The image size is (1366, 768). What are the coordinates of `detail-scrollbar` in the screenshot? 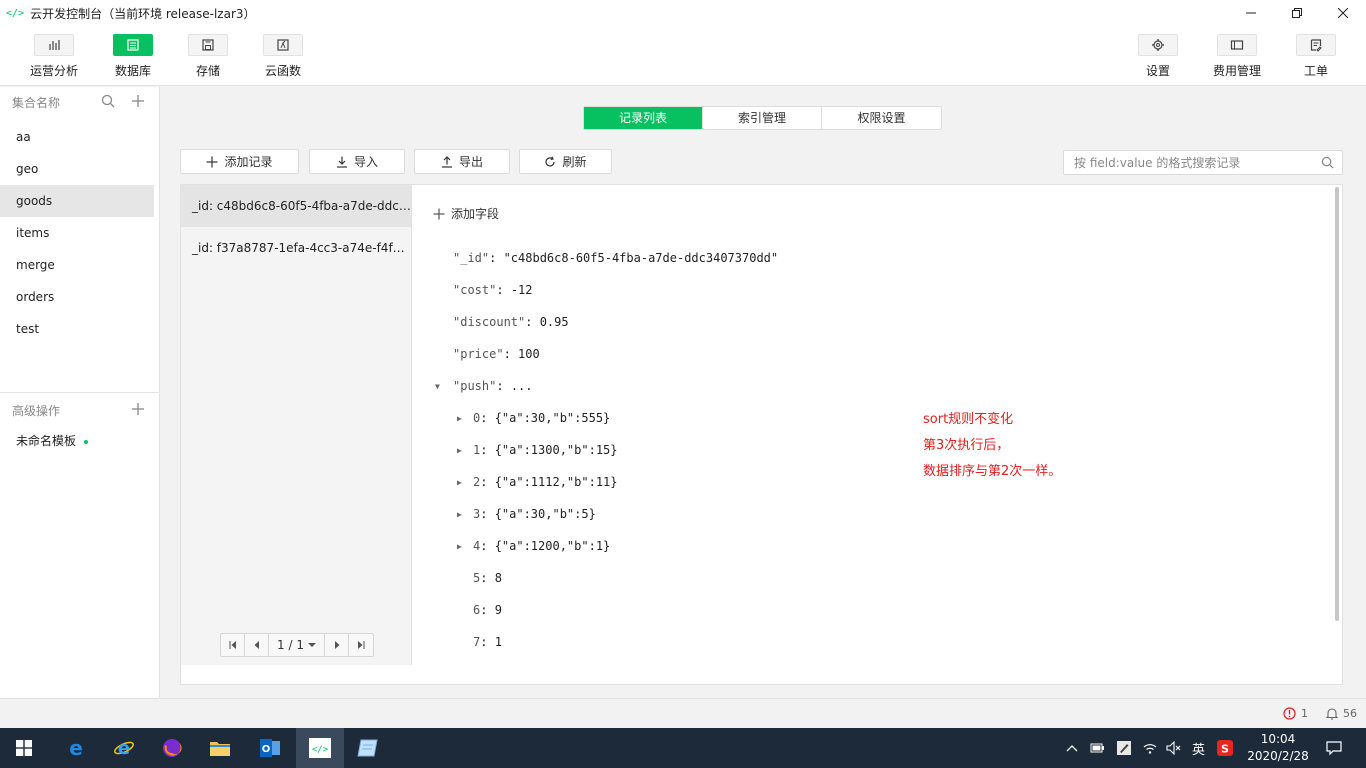 It's located at (1337, 404).